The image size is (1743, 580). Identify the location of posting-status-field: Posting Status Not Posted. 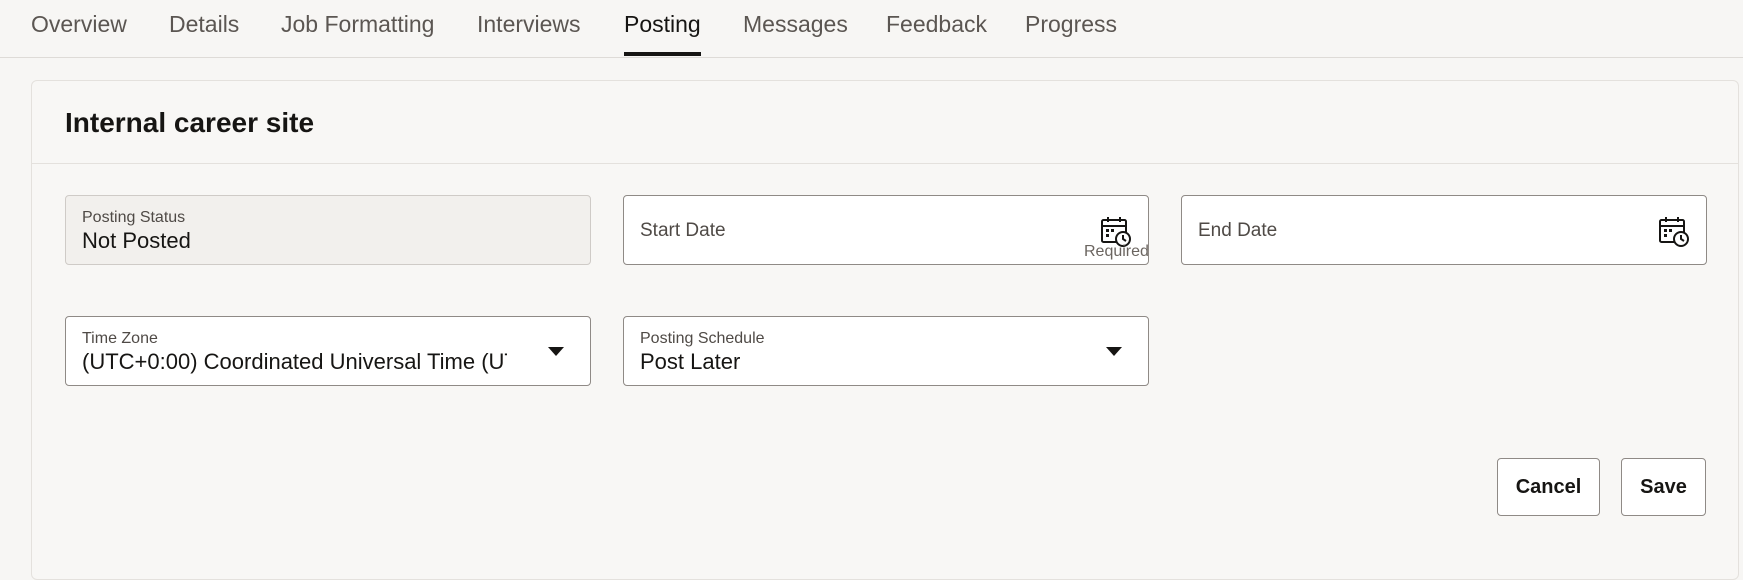
(328, 230).